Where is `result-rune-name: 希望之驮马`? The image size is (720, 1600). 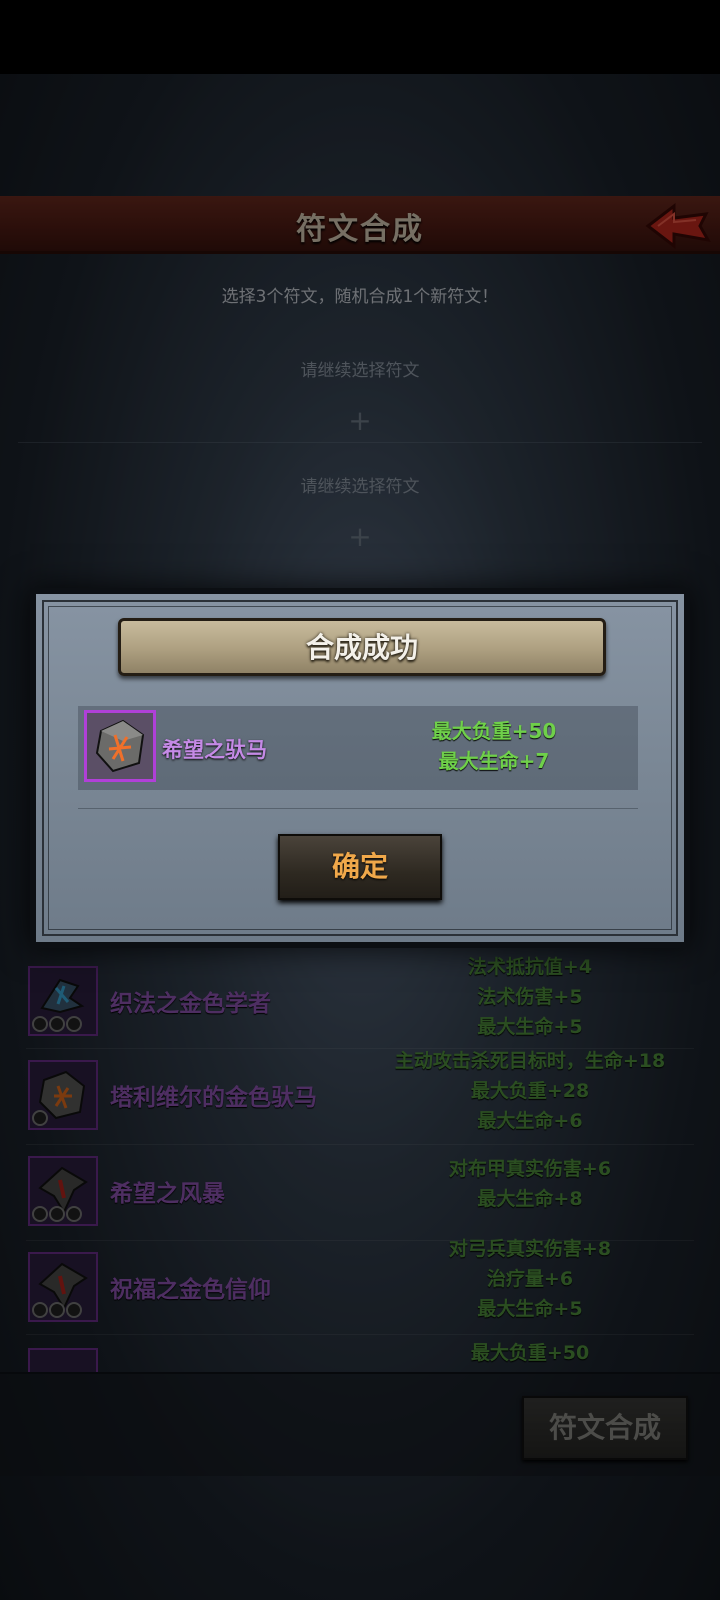 result-rune-name: 希望之驮马 is located at coordinates (214, 750).